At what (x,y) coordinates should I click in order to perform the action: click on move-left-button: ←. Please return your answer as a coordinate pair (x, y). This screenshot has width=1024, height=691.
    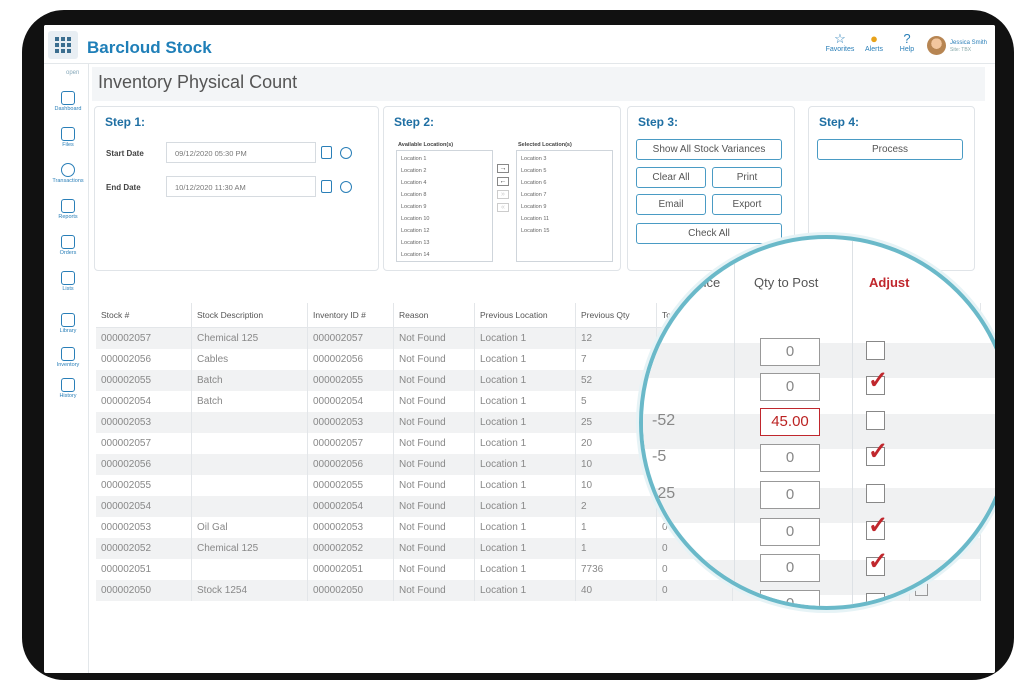
    Looking at the image, I should click on (503, 181).